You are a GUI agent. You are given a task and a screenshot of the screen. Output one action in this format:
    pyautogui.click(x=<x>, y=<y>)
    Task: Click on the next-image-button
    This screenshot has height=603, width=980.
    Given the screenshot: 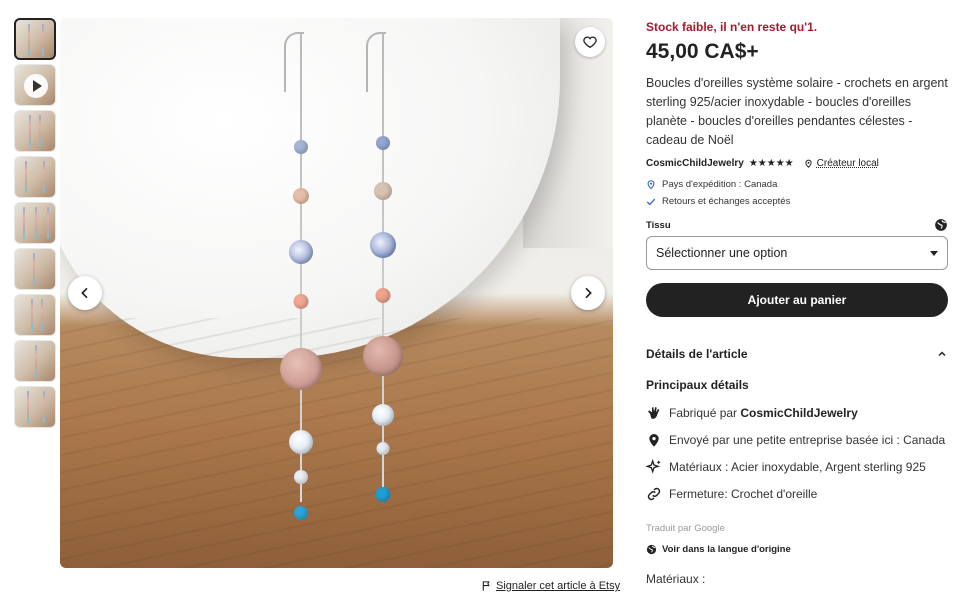 What is the action you would take?
    pyautogui.click(x=588, y=293)
    